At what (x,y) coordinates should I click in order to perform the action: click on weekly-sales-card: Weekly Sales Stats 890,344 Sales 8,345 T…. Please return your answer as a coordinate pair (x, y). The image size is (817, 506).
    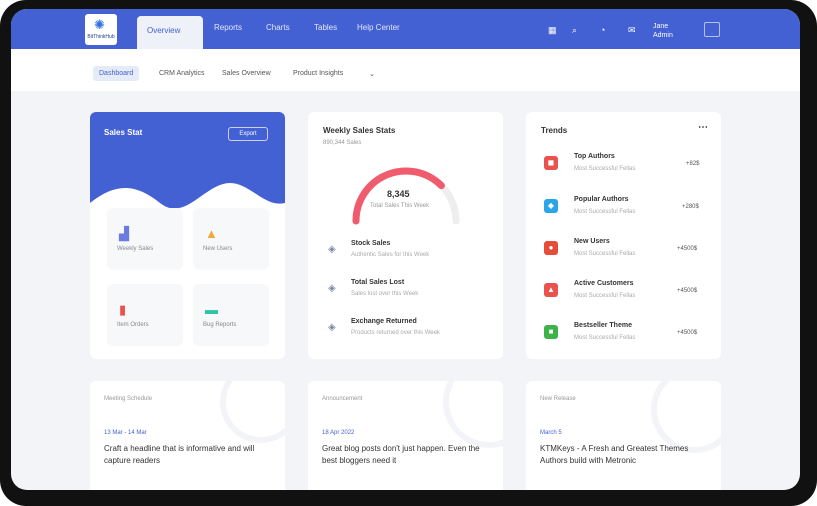
    Looking at the image, I should click on (405, 235).